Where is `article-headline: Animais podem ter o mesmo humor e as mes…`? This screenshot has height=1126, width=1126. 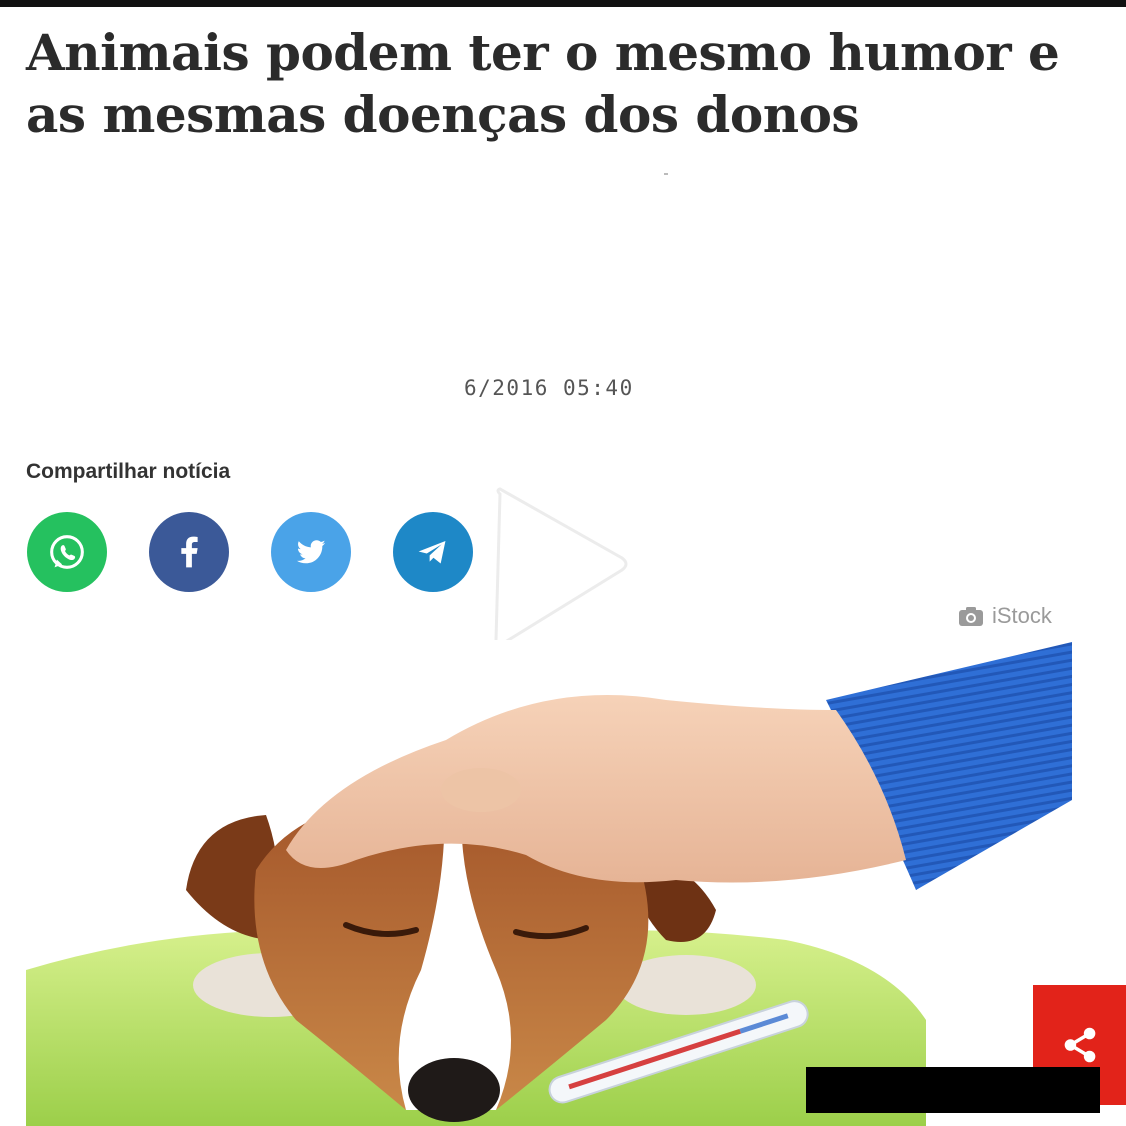 article-headline: Animais podem ter o mesmo humor e as mes… is located at coordinates (543, 83).